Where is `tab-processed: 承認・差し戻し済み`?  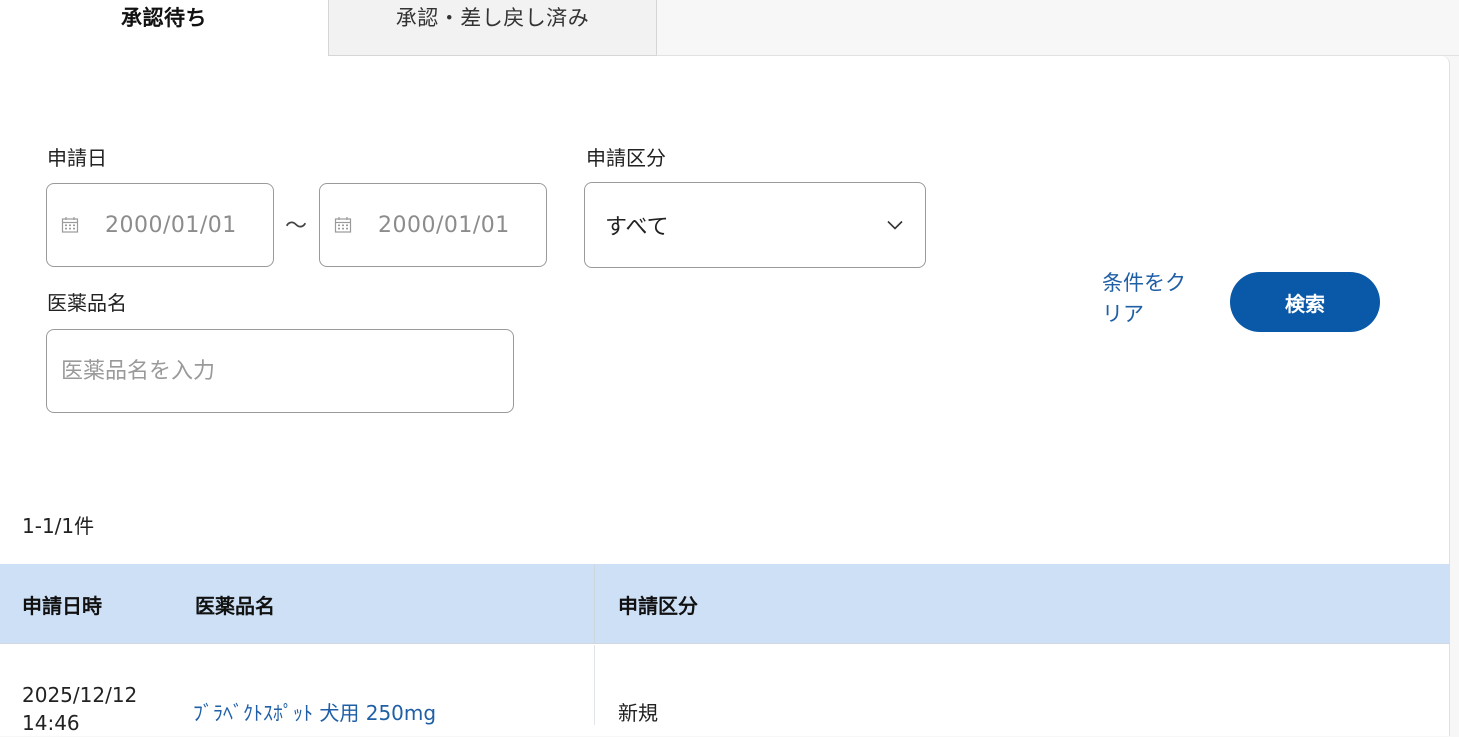 tab-processed: 承認・差し戻し済み is located at coordinates (492, 28).